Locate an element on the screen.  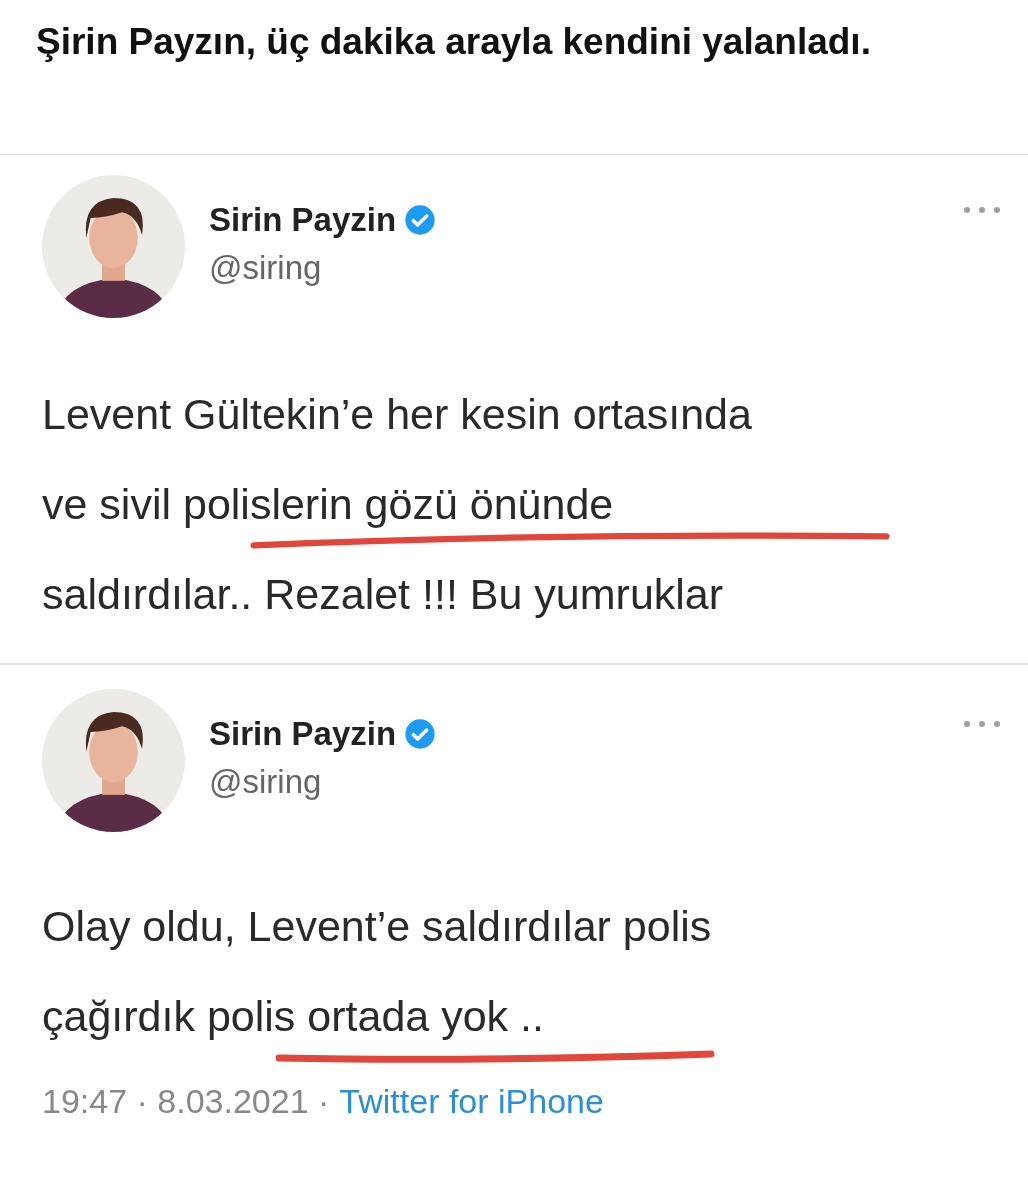
source-link: Twitter for iPhone is located at coordinates (471, 1101).